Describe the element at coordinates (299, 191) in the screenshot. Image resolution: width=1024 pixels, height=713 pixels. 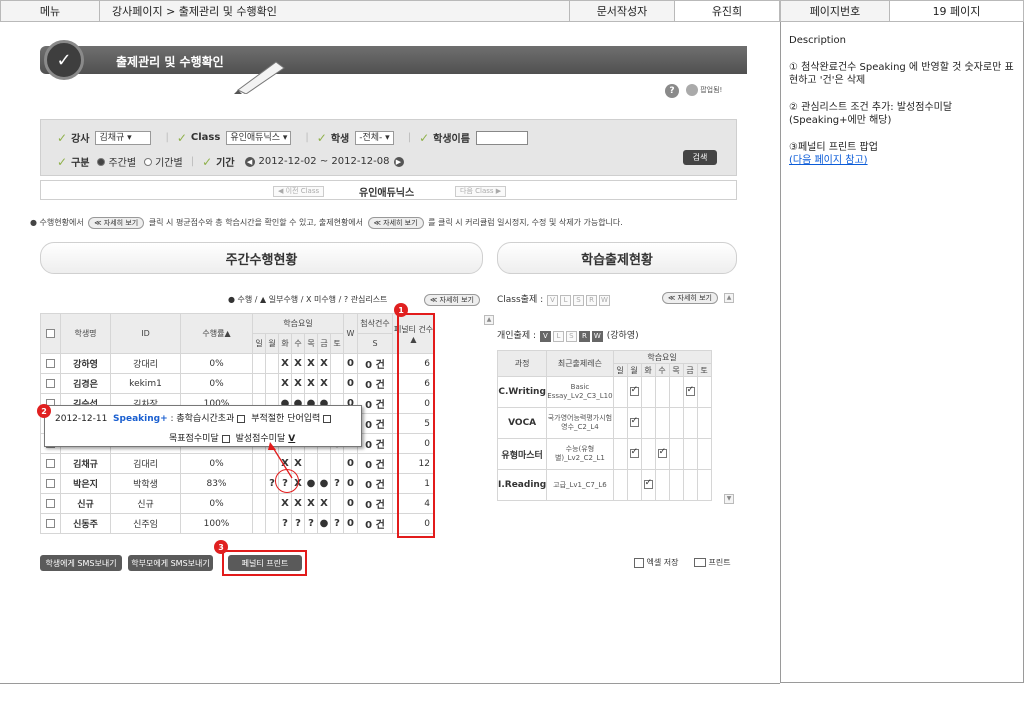
I see `prev-class-button: ◀ 이전 Class` at that location.